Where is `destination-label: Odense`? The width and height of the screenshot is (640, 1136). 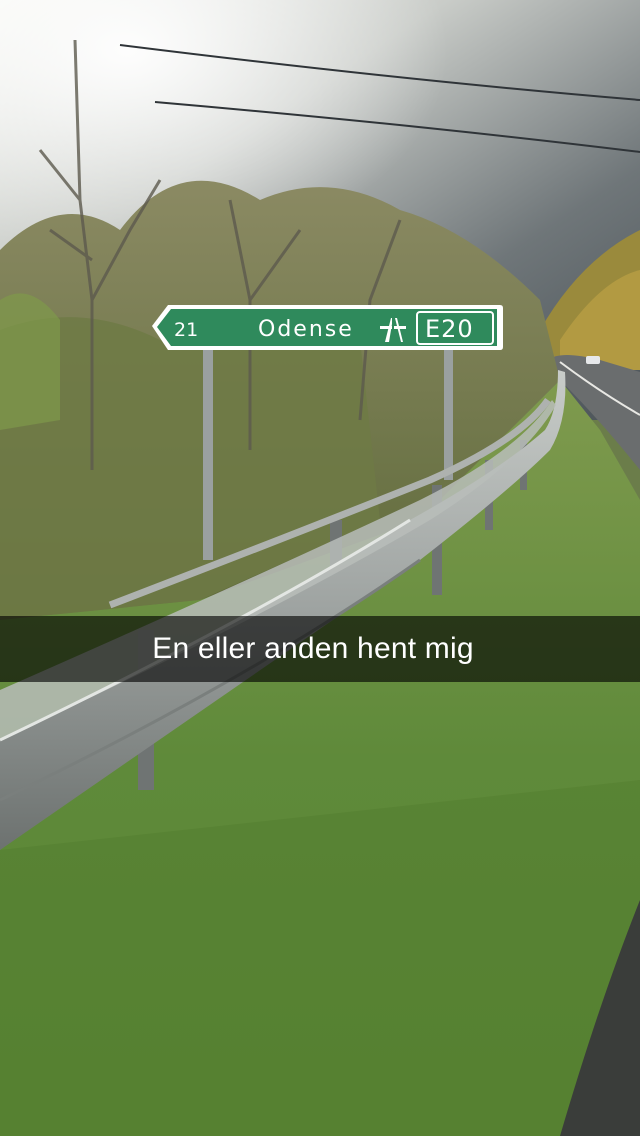
destination-label: Odense is located at coordinates (306, 329).